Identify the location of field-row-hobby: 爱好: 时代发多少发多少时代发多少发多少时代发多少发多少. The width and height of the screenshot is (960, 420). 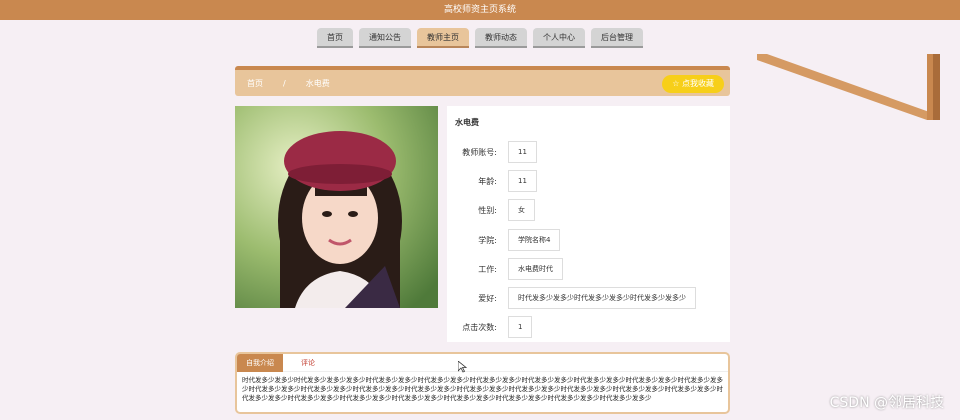
(571, 298).